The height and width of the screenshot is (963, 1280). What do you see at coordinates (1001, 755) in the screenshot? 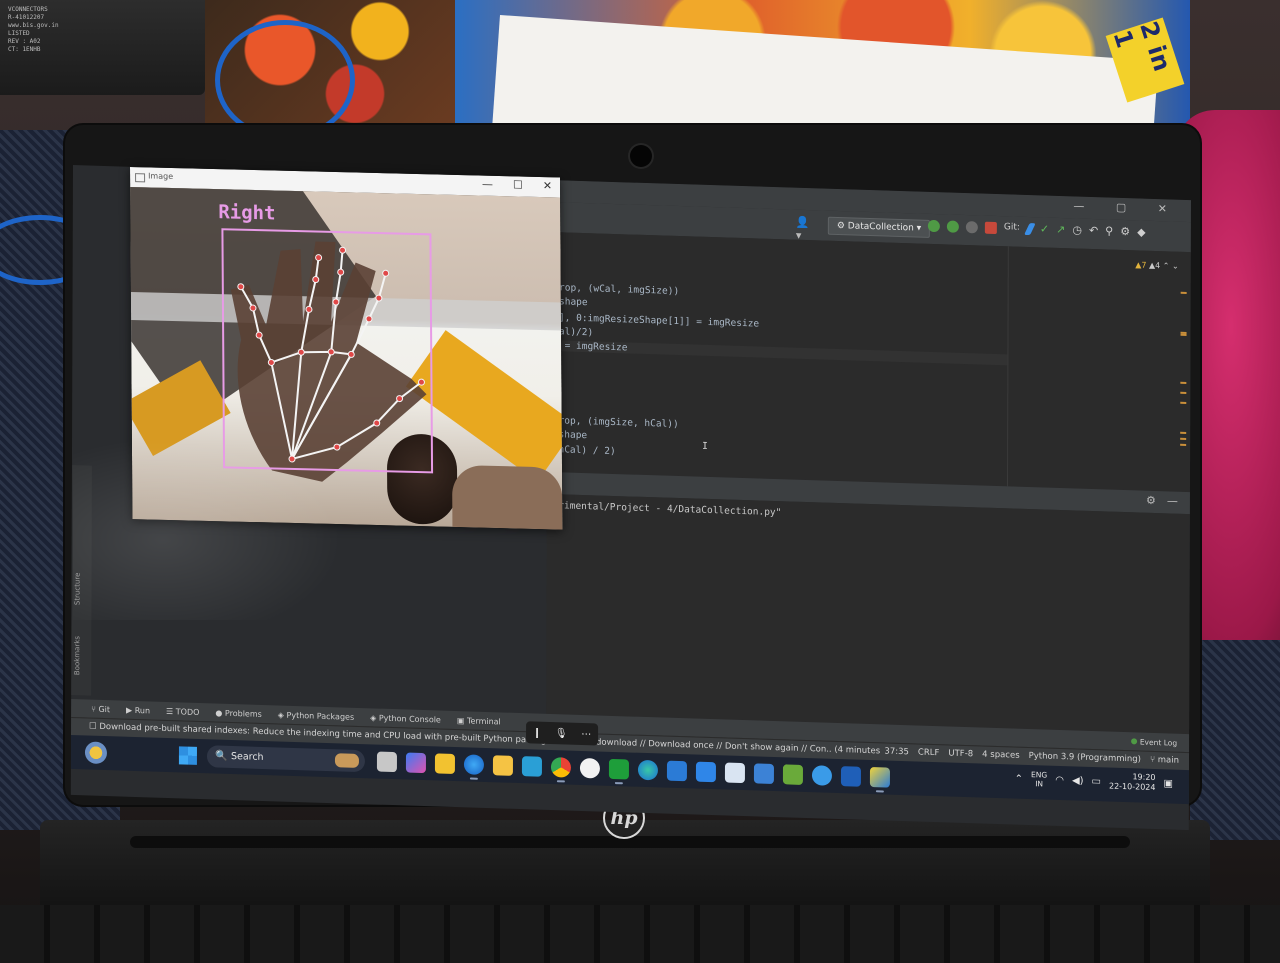
I see `indent-setting: 4 spaces` at bounding box center [1001, 755].